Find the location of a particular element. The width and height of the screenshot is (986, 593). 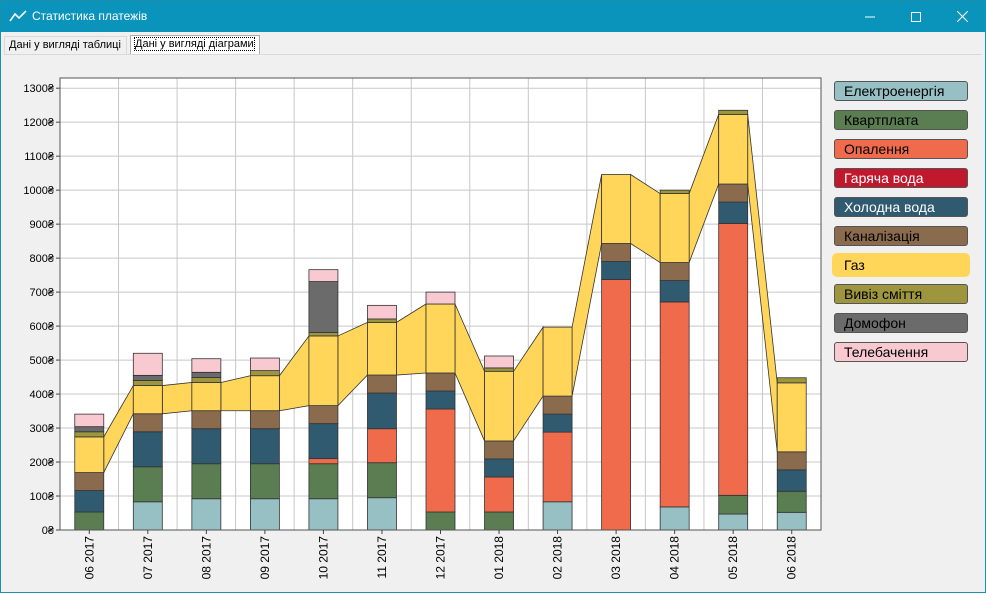

legend-item: Холодна вода is located at coordinates (901, 207).